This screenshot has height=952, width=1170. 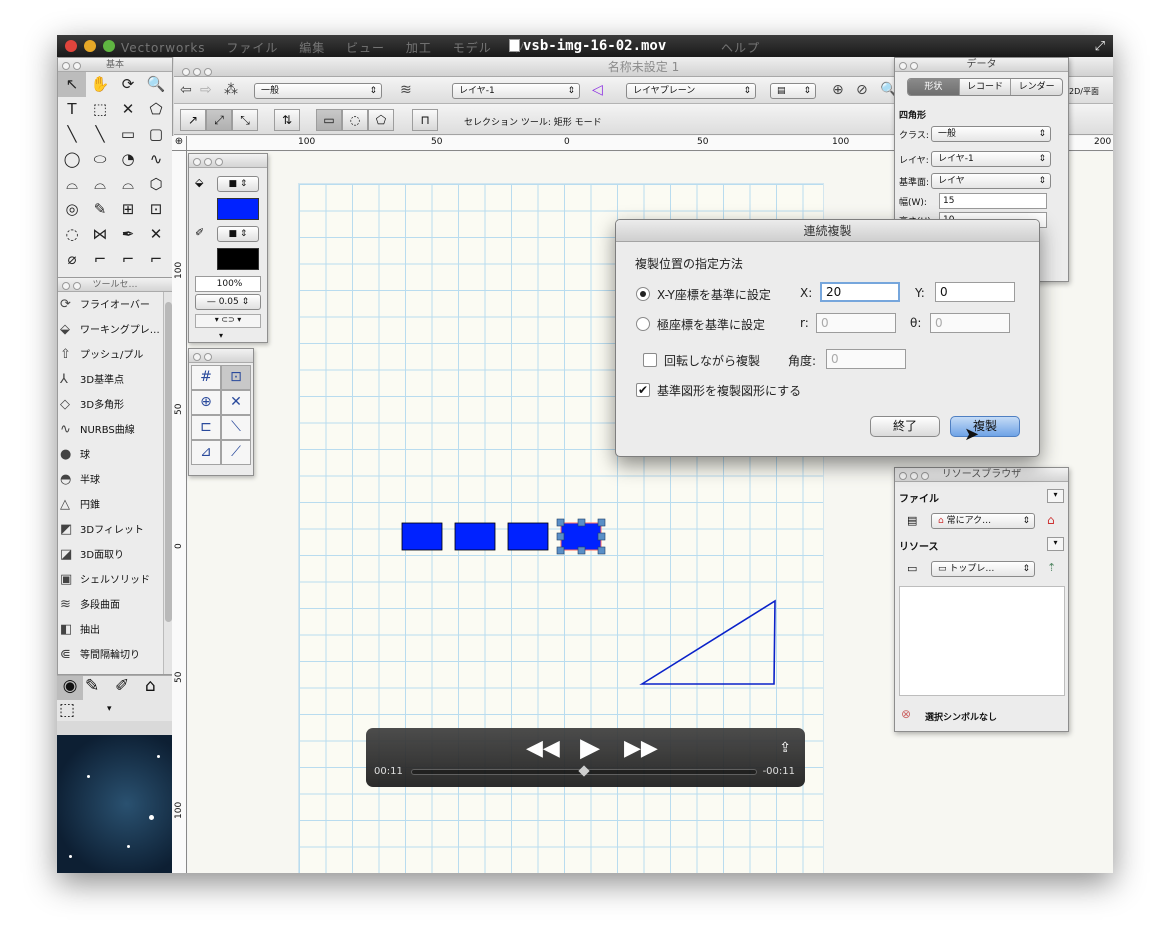 What do you see at coordinates (975, 292) in the screenshot?
I see `y-offset-field: 0` at bounding box center [975, 292].